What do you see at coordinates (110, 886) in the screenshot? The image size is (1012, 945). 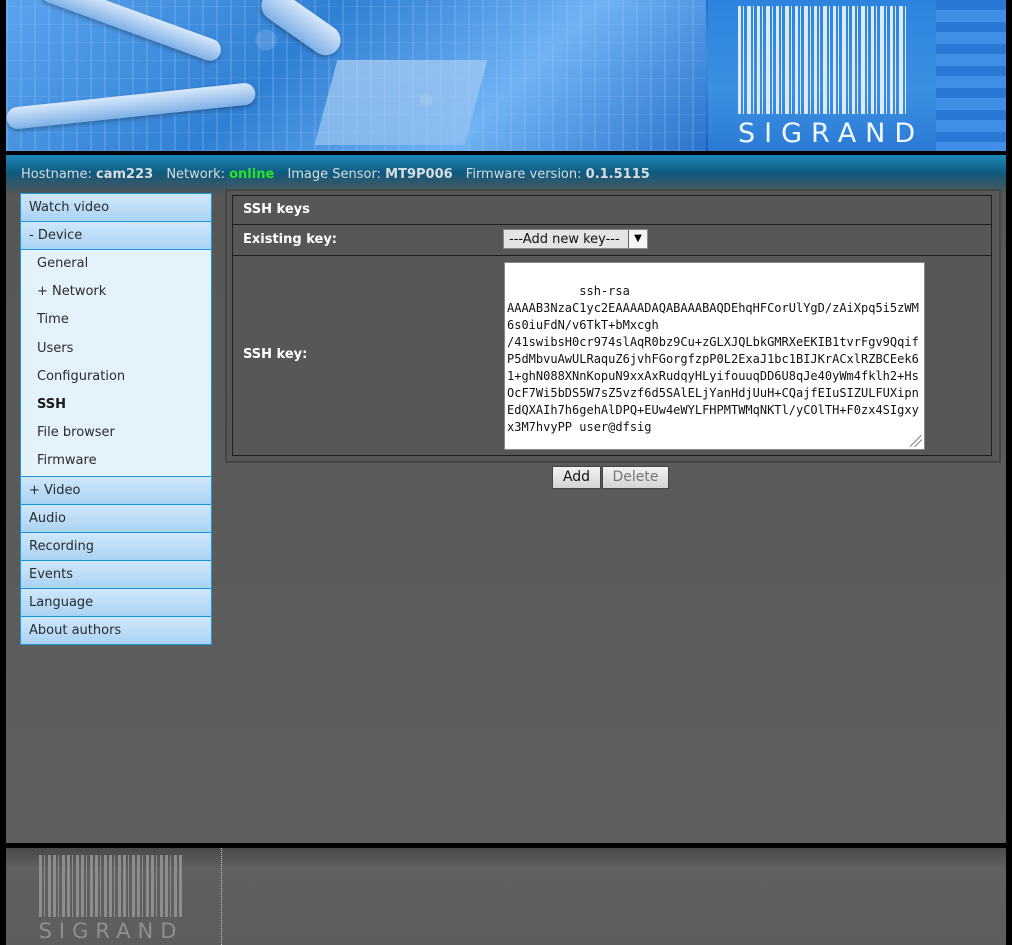 I see `footer-barcode-graphic` at bounding box center [110, 886].